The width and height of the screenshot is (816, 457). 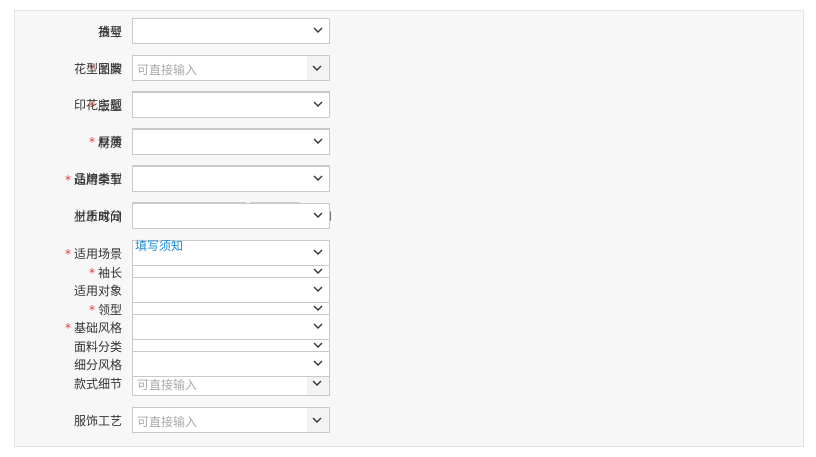 I want to click on field-label: 上市时间, so click(x=76, y=216).